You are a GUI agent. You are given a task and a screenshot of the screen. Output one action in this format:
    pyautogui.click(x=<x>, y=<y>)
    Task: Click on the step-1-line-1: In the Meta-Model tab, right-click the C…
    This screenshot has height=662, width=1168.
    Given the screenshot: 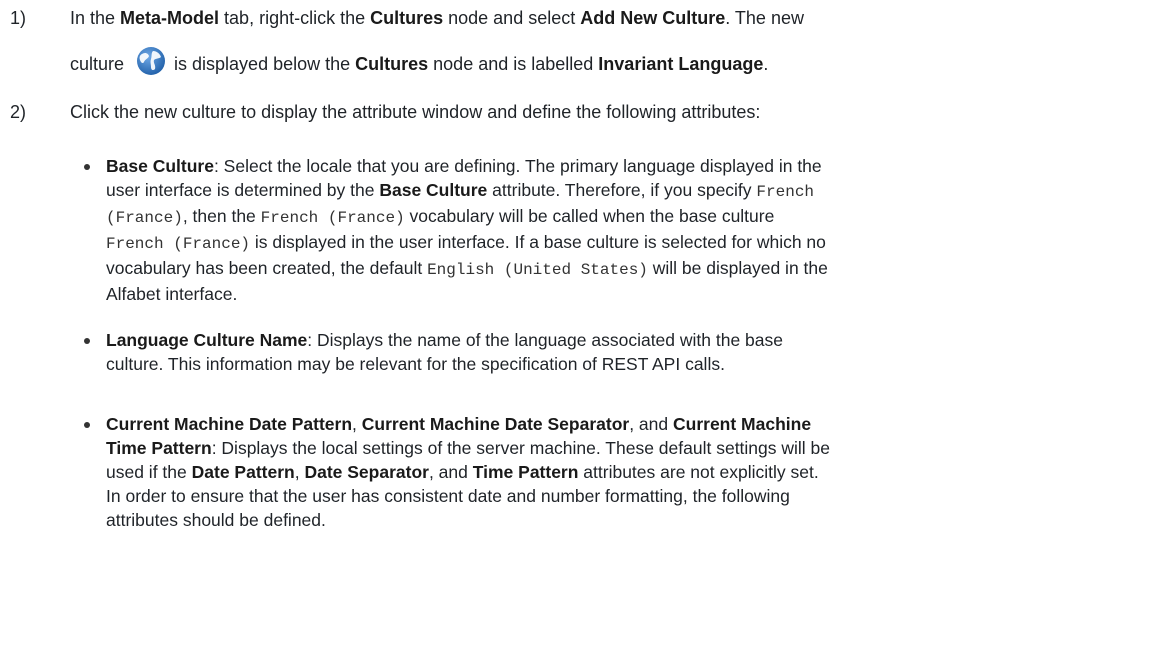 What is the action you would take?
    pyautogui.click(x=437, y=18)
    